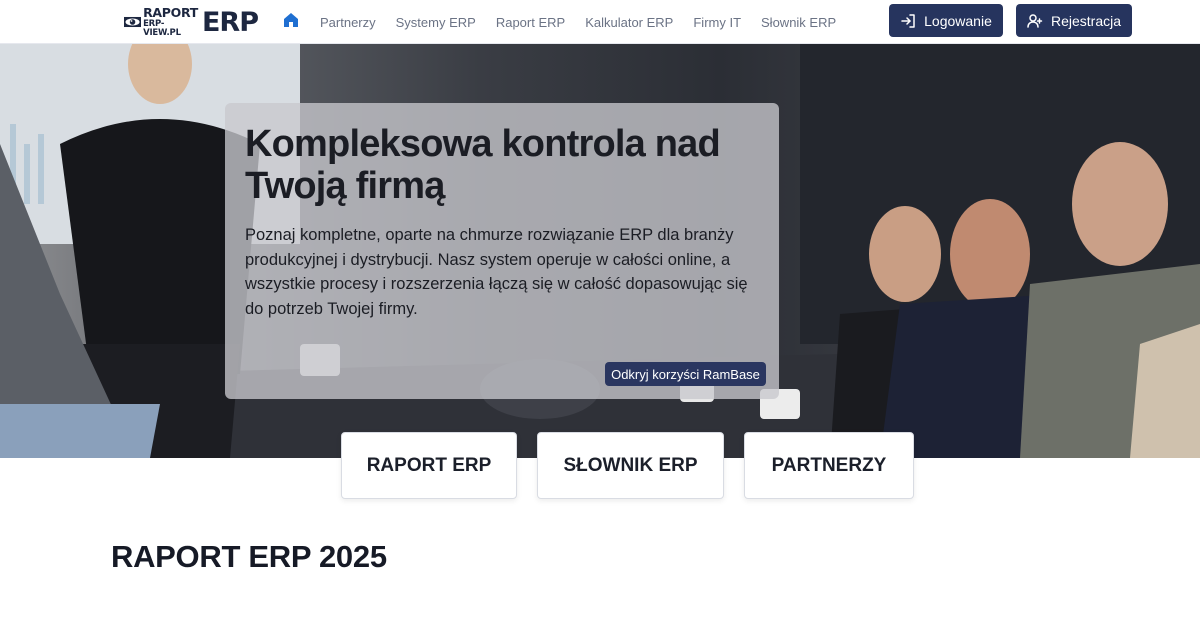 The image size is (1200, 630). Describe the element at coordinates (1086, 20) in the screenshot. I see `register-label: Rejestracja` at that location.